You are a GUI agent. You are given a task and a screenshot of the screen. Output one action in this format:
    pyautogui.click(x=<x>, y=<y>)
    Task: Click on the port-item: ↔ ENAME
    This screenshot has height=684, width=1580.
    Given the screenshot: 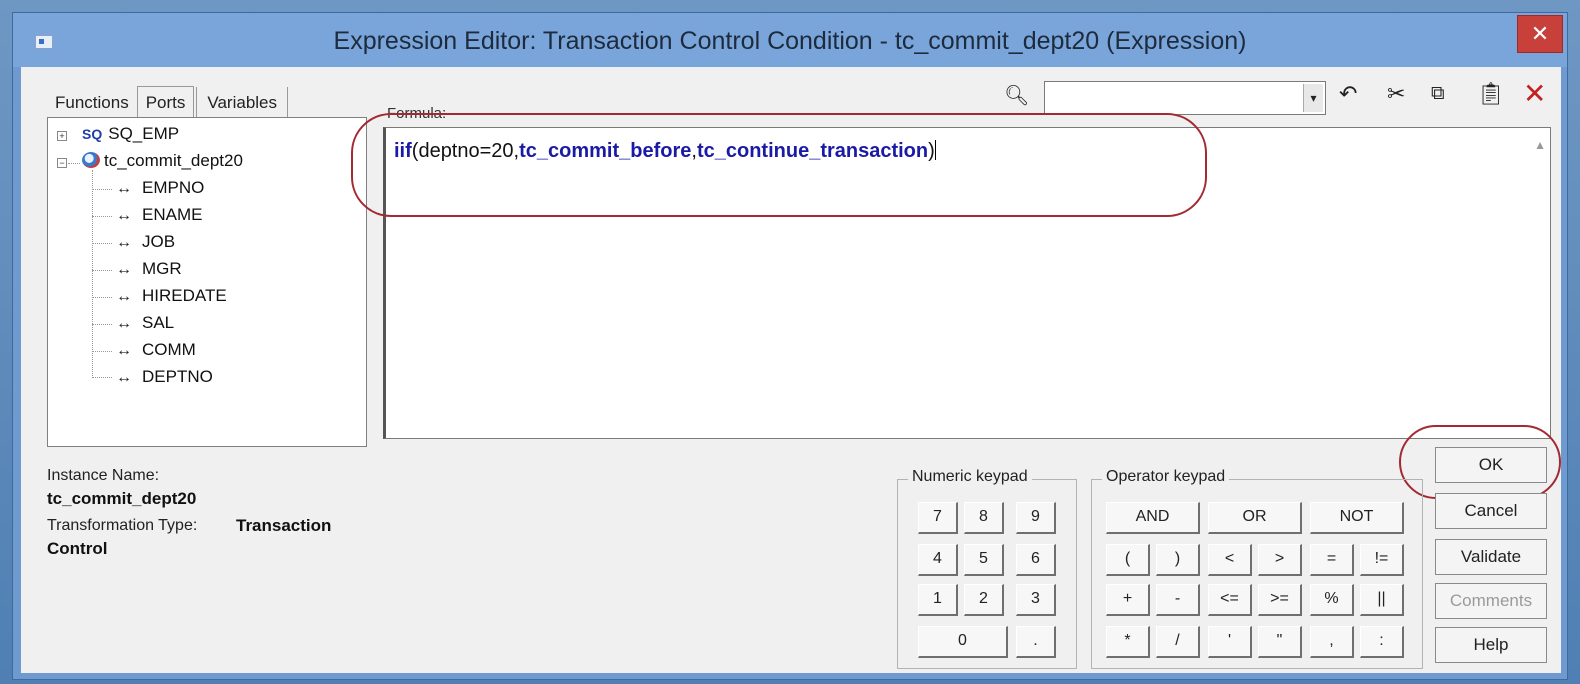 What is the action you would take?
    pyautogui.click(x=159, y=215)
    